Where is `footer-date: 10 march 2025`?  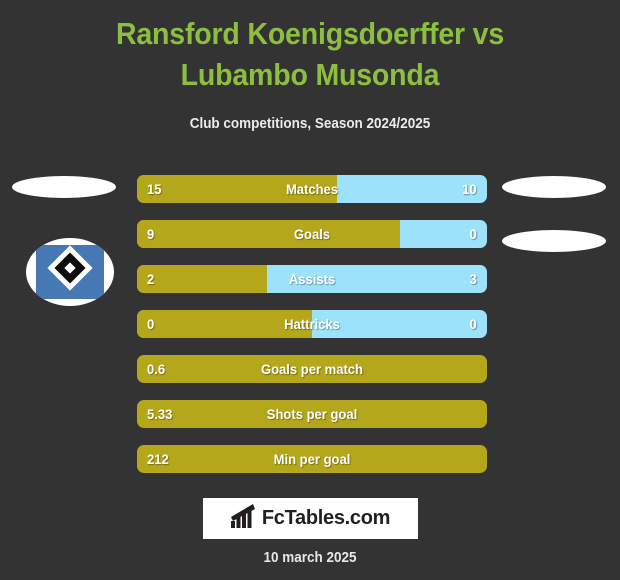 footer-date: 10 march 2025 is located at coordinates (310, 558).